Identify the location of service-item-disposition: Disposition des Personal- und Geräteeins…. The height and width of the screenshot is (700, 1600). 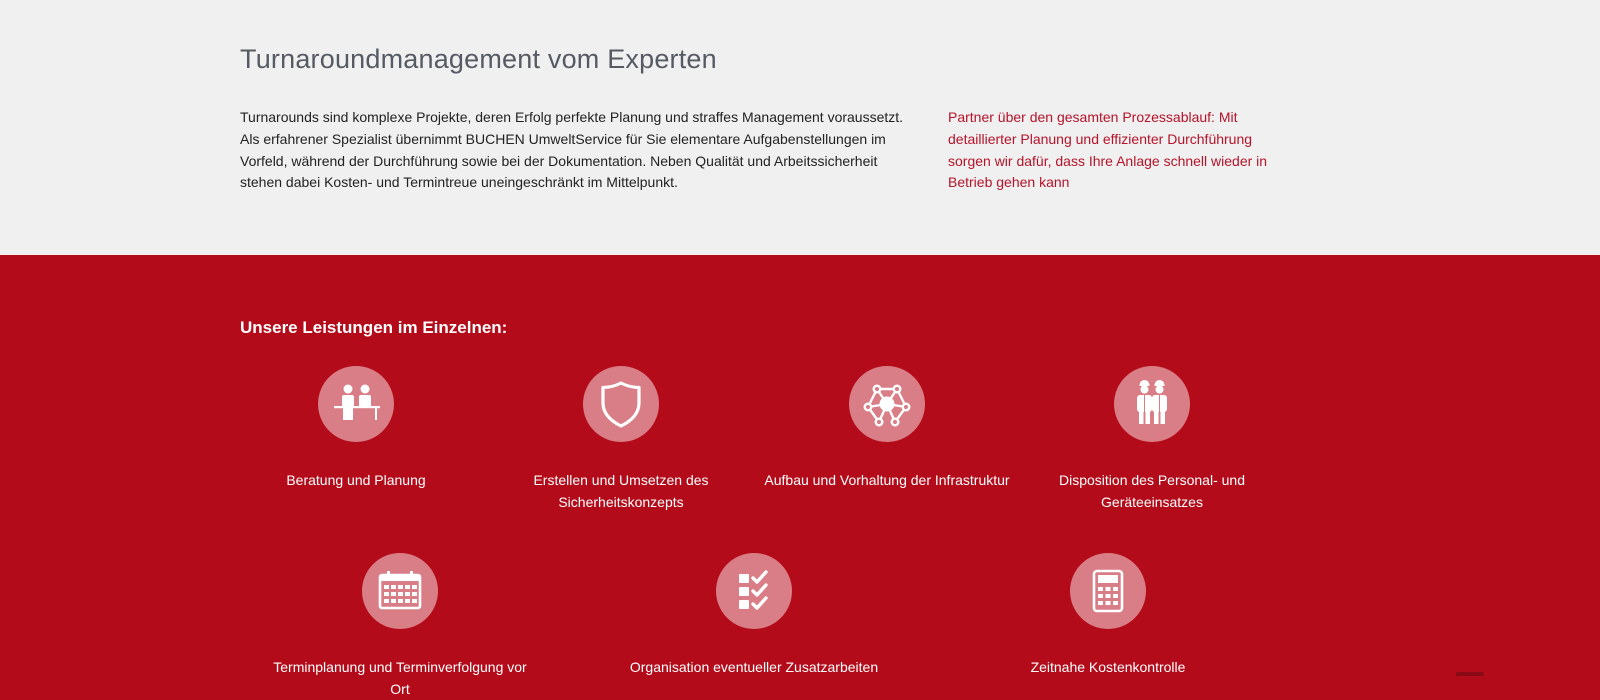
(1152, 439).